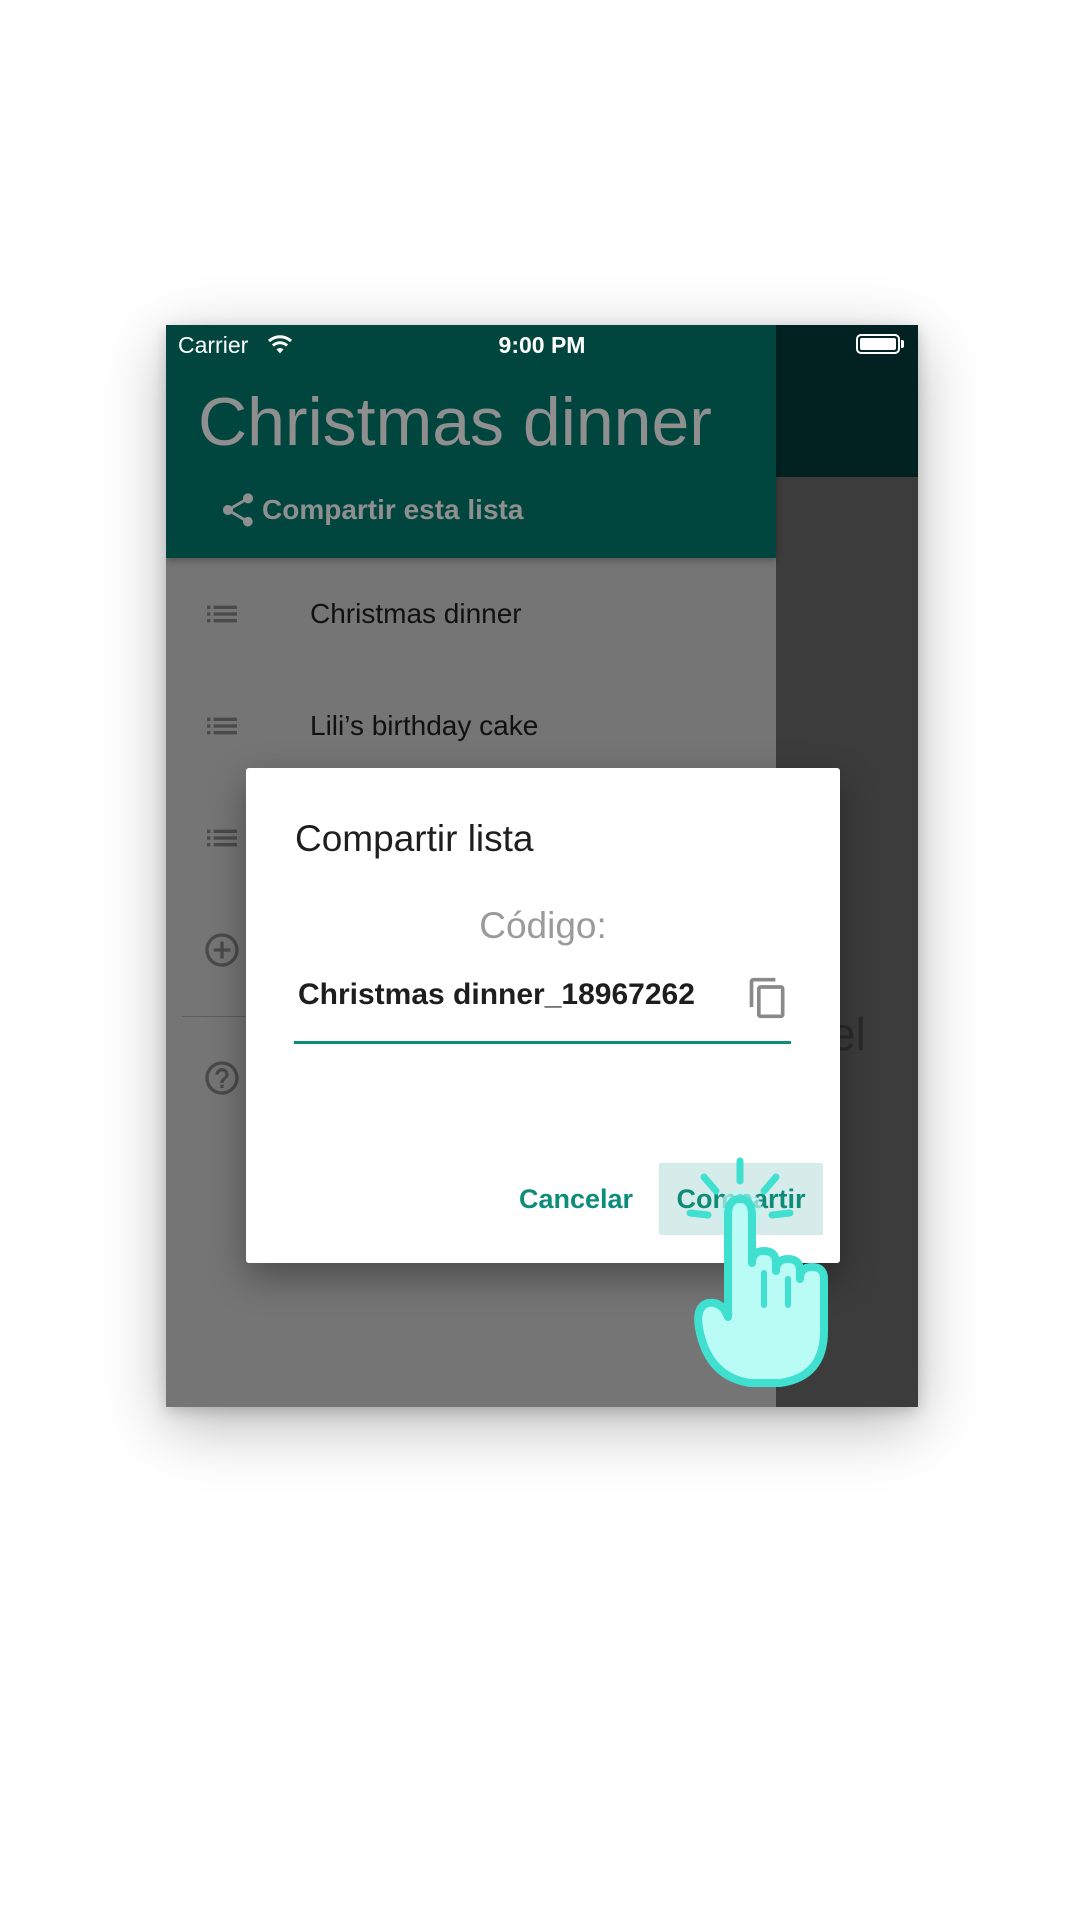 The height and width of the screenshot is (1920, 1080). What do you see at coordinates (542, 1042) in the screenshot?
I see `code-field-underline` at bounding box center [542, 1042].